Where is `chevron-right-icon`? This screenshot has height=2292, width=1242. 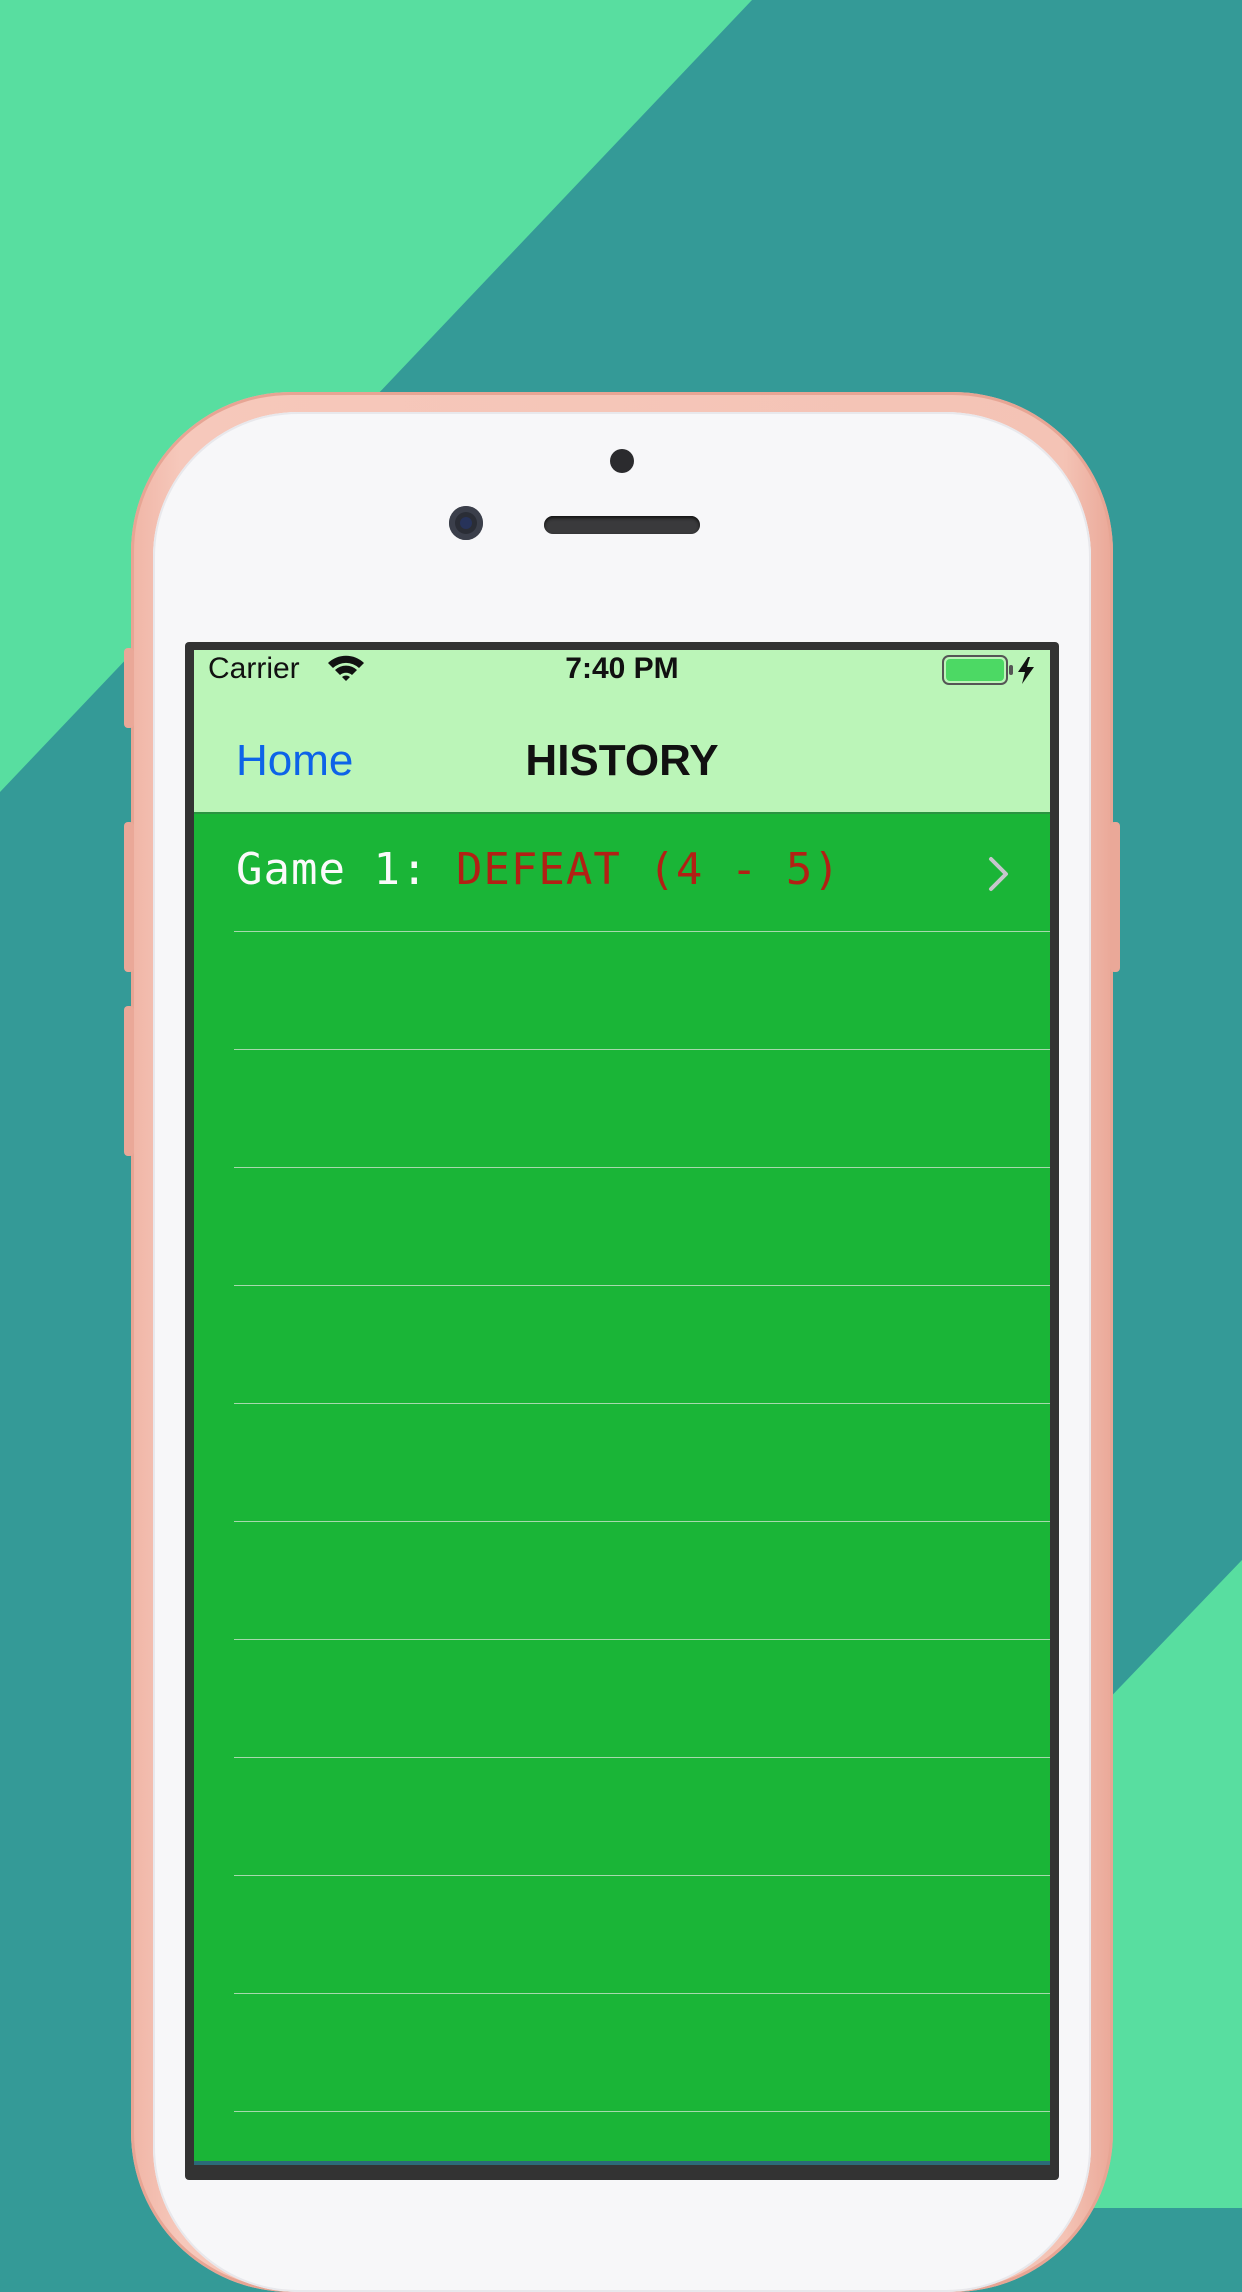
chevron-right-icon is located at coordinates (998, 874).